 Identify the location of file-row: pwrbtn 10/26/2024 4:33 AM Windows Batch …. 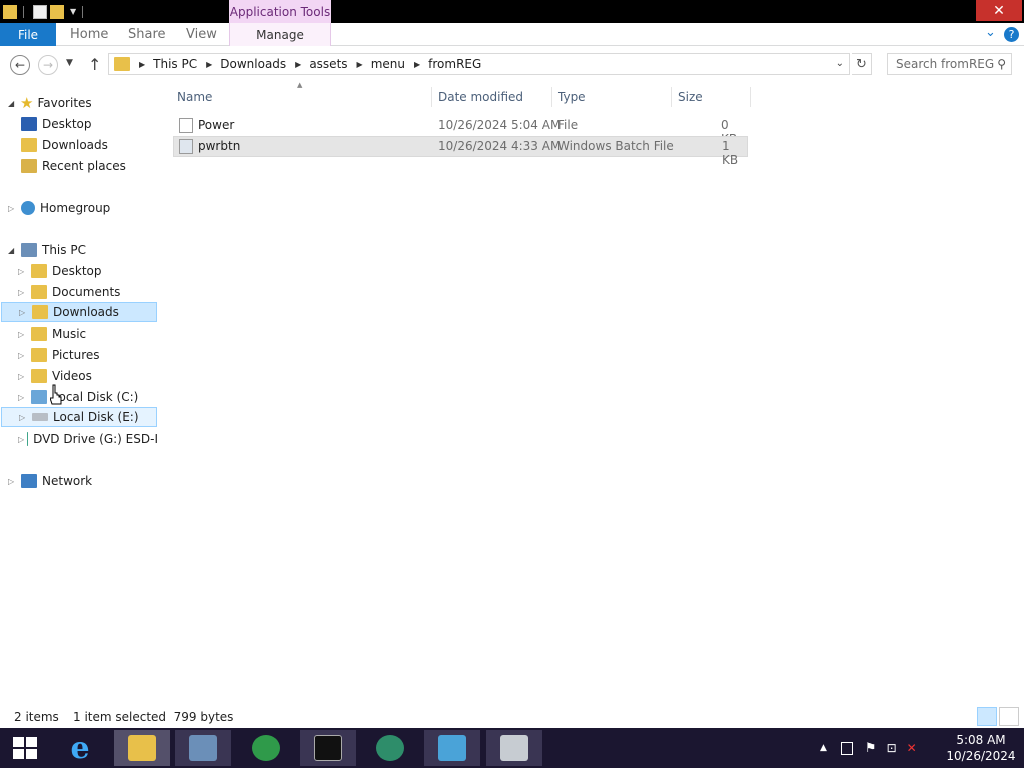
(460, 151).